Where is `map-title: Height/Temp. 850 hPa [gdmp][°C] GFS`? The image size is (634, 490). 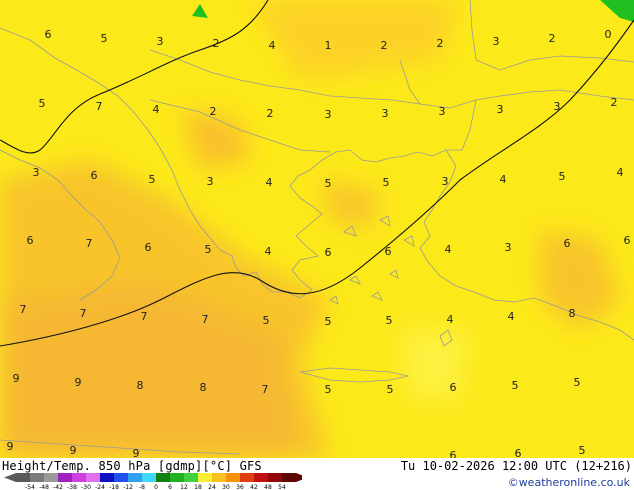 map-title: Height/Temp. 850 hPa [gdmp][°C] GFS is located at coordinates (132, 466).